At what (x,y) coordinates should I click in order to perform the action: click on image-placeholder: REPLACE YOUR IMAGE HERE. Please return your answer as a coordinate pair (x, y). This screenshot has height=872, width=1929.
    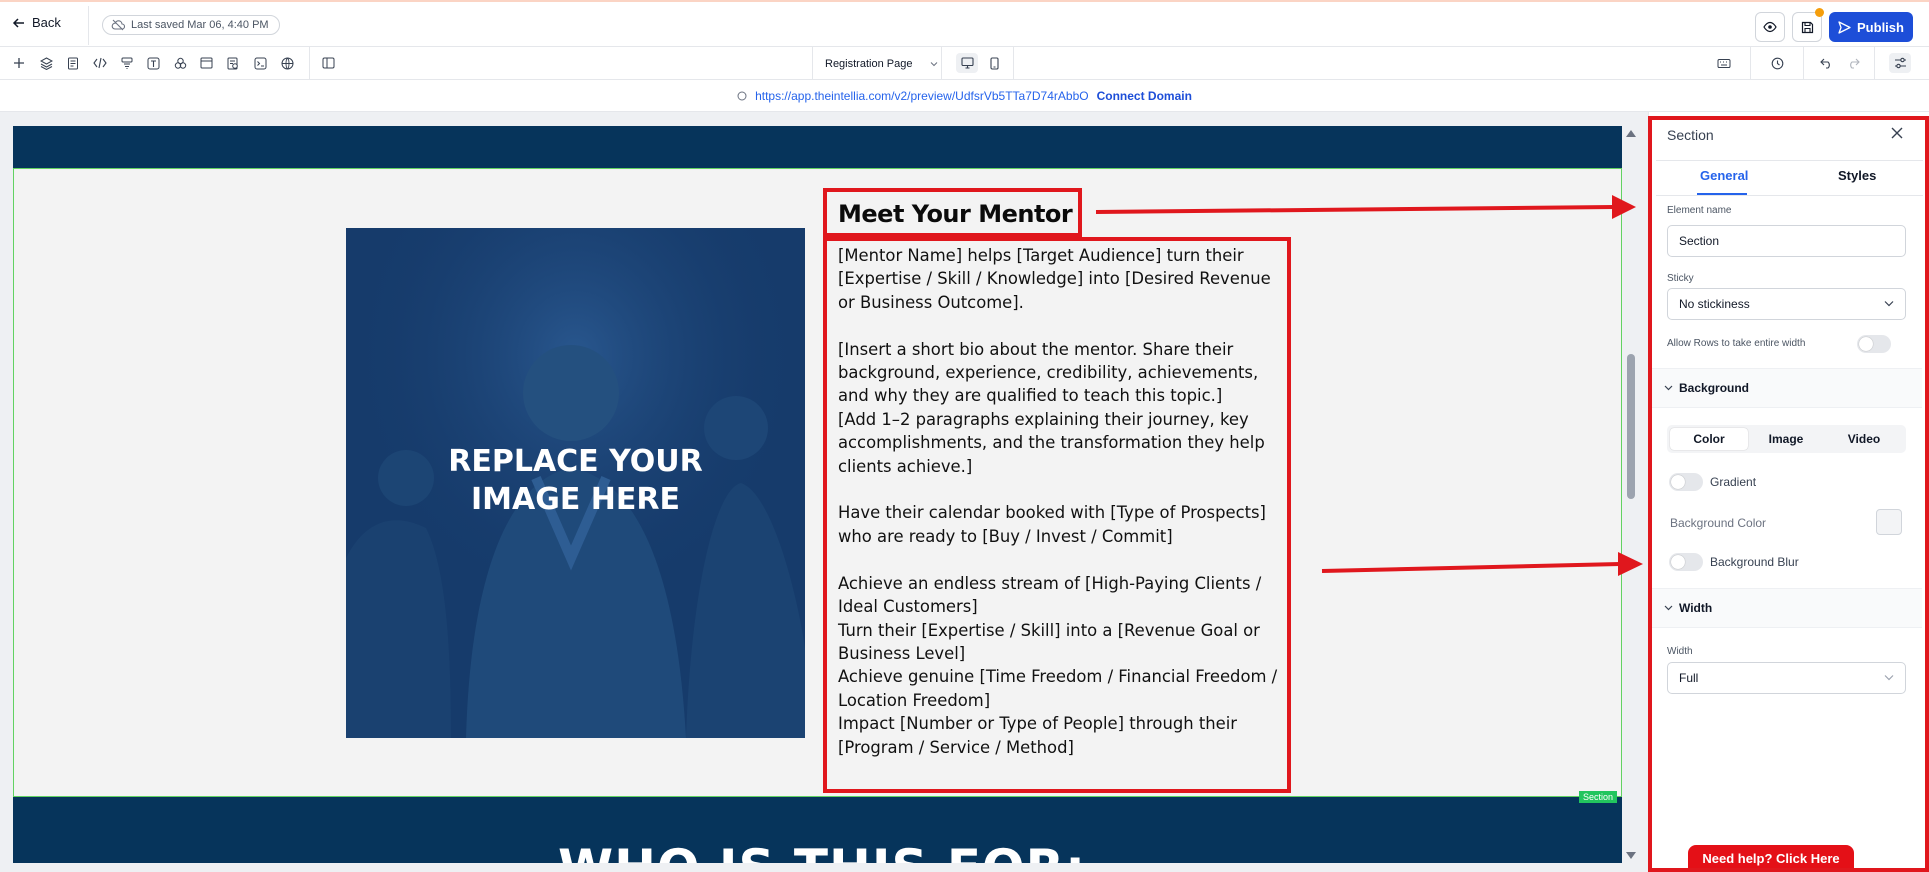
    Looking at the image, I should click on (575, 483).